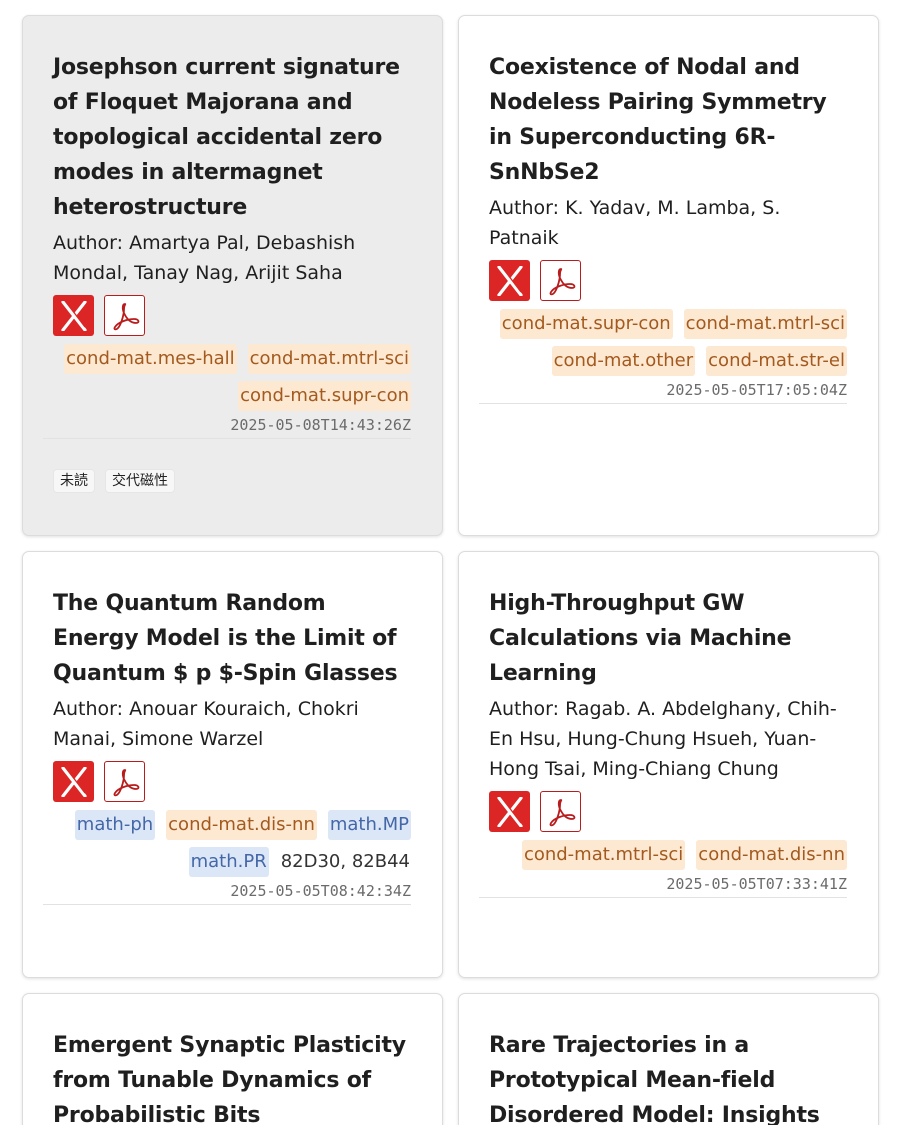 This screenshot has height=1125, width=903. Describe the element at coordinates (150, 359) in the screenshot. I see `category-tag: cond-mat.mes-hall` at that location.